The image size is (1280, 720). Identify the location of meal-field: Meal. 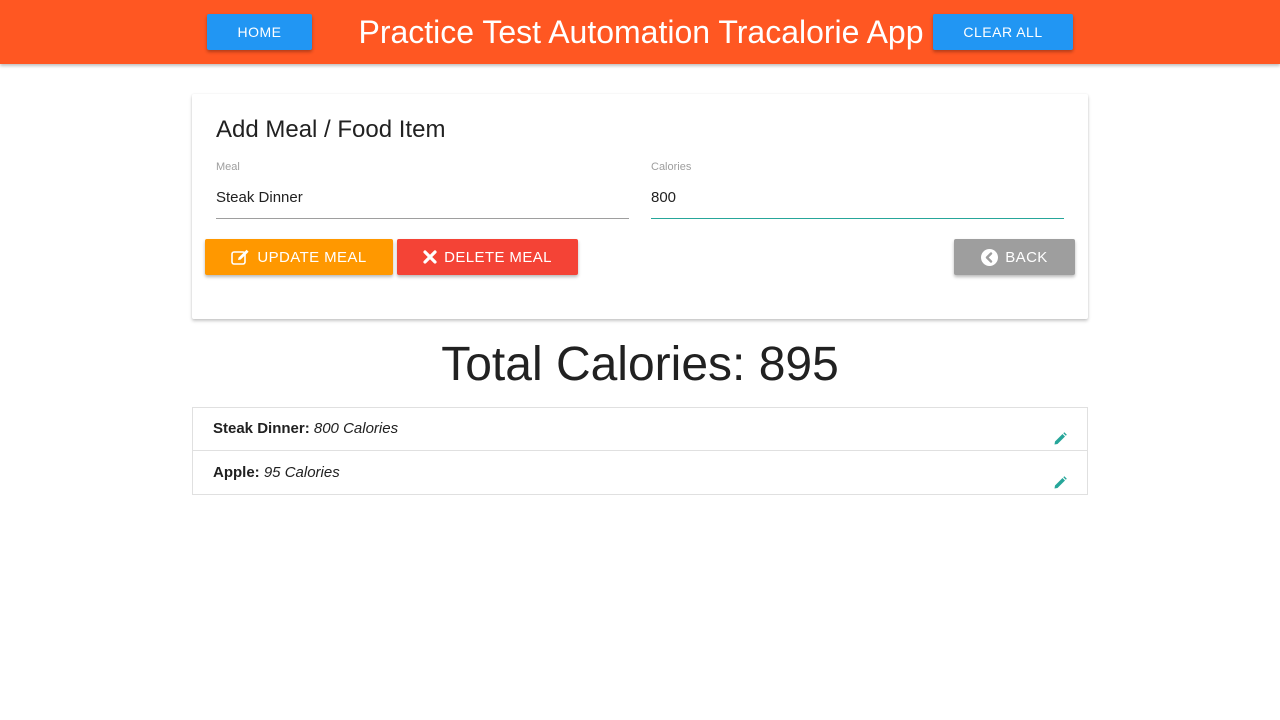
(422, 190).